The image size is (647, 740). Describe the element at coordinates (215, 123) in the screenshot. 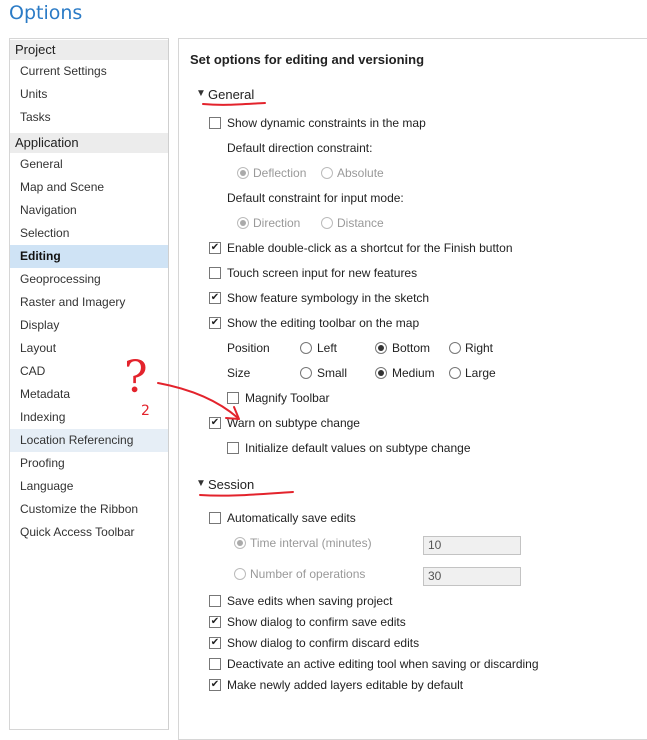

I see `show-dynamic-constraints-checkbox` at that location.